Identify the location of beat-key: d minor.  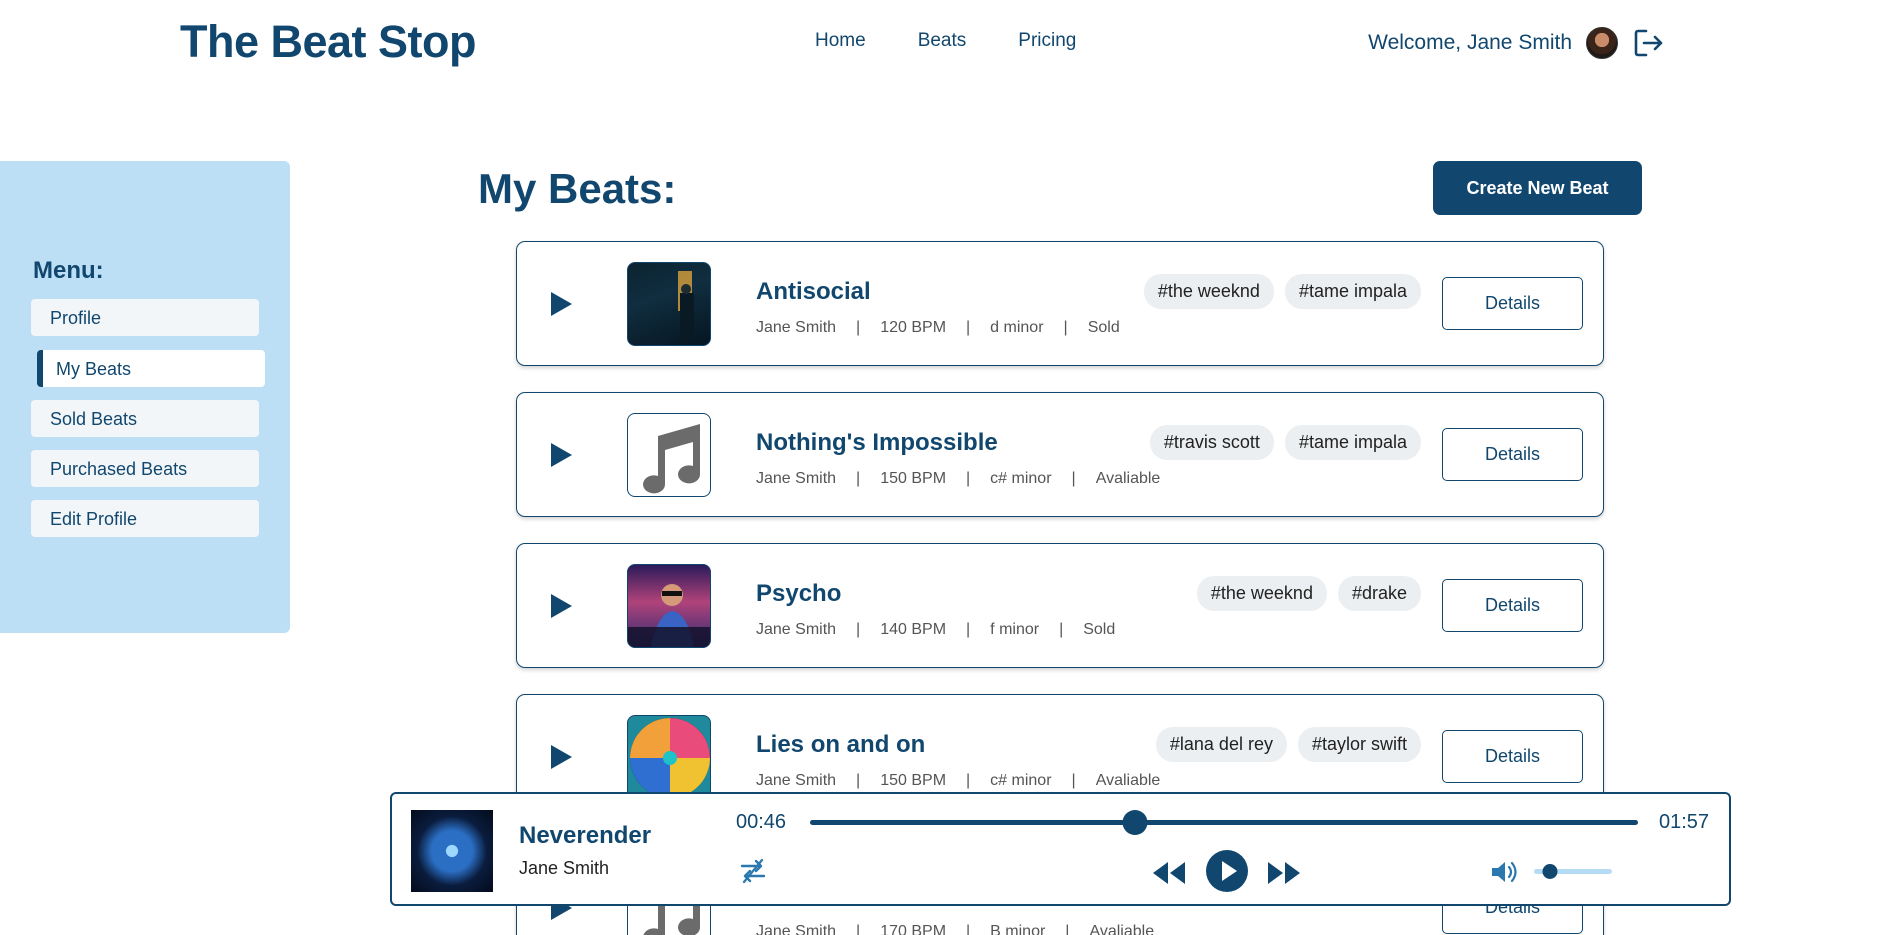
(1017, 327).